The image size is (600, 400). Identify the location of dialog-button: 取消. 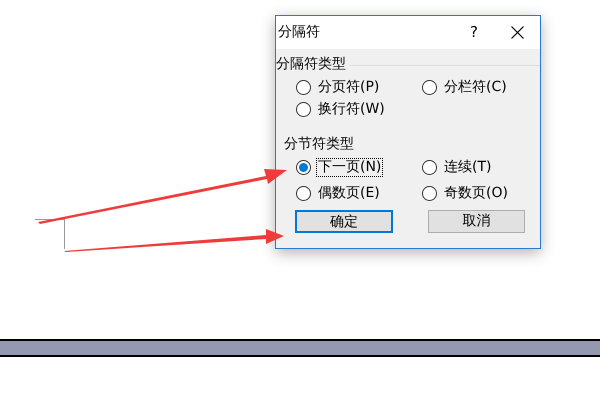
(476, 221).